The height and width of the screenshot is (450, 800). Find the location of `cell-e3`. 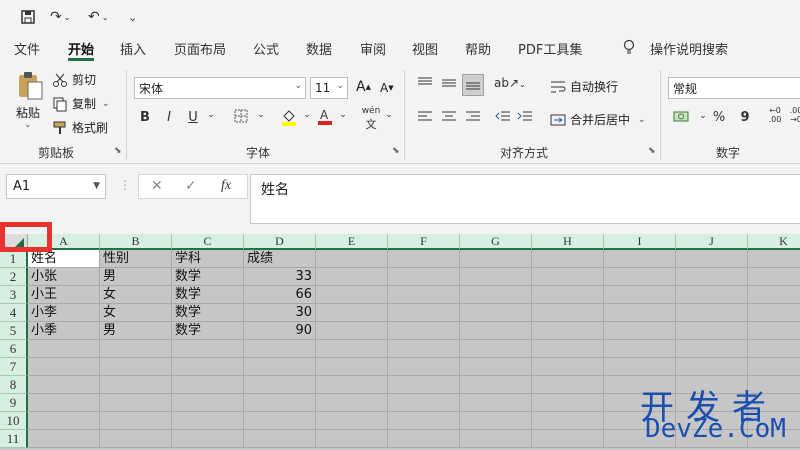

cell-e3 is located at coordinates (352, 295).